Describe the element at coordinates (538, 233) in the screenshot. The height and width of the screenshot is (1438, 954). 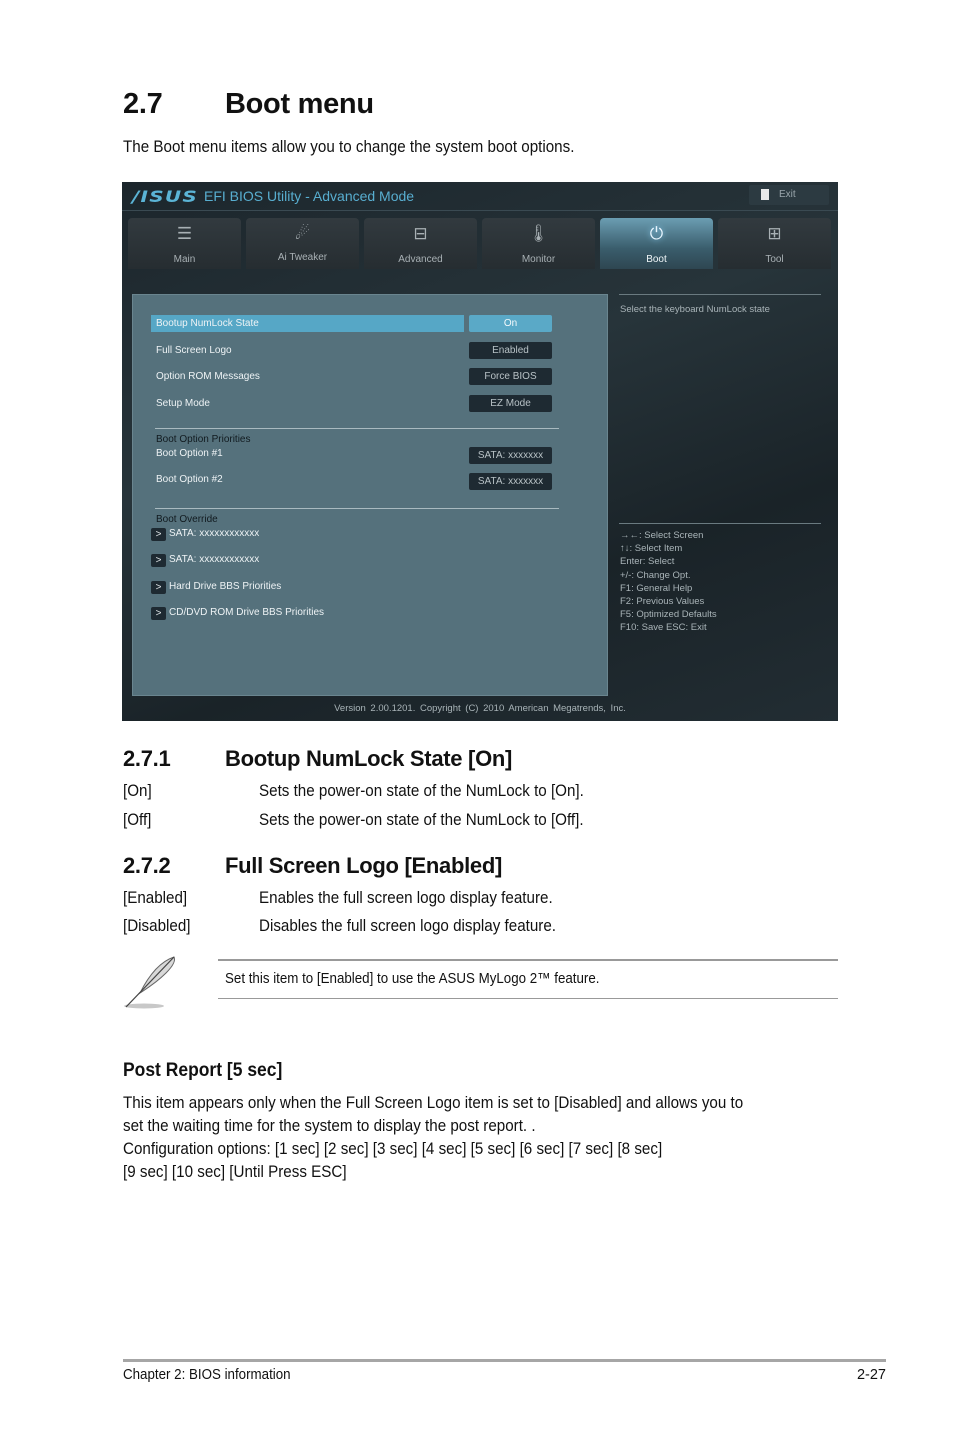
I see `monitor-icon: 🌡` at that location.